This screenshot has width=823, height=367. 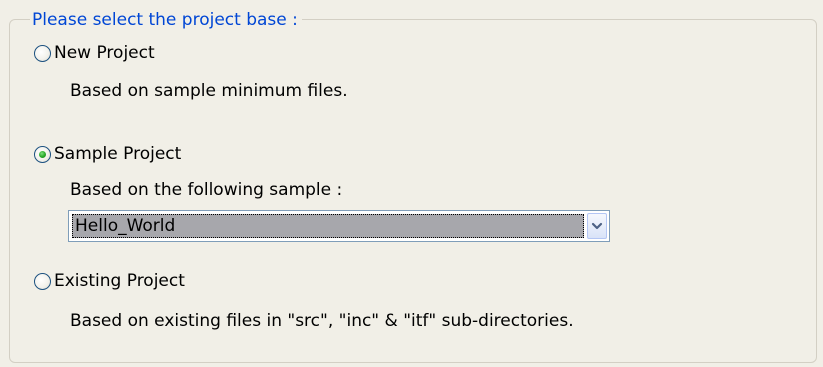 I want to click on chevron-down-icon, so click(x=597, y=226).